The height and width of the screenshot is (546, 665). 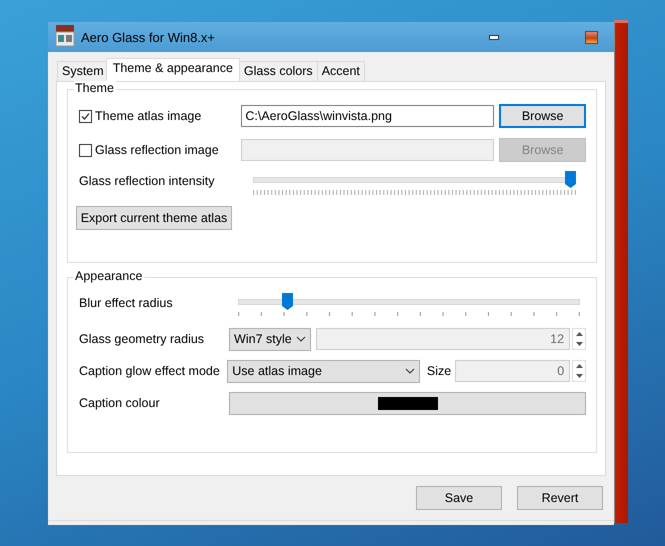 What do you see at coordinates (591, 37) in the screenshot?
I see `close-button` at bounding box center [591, 37].